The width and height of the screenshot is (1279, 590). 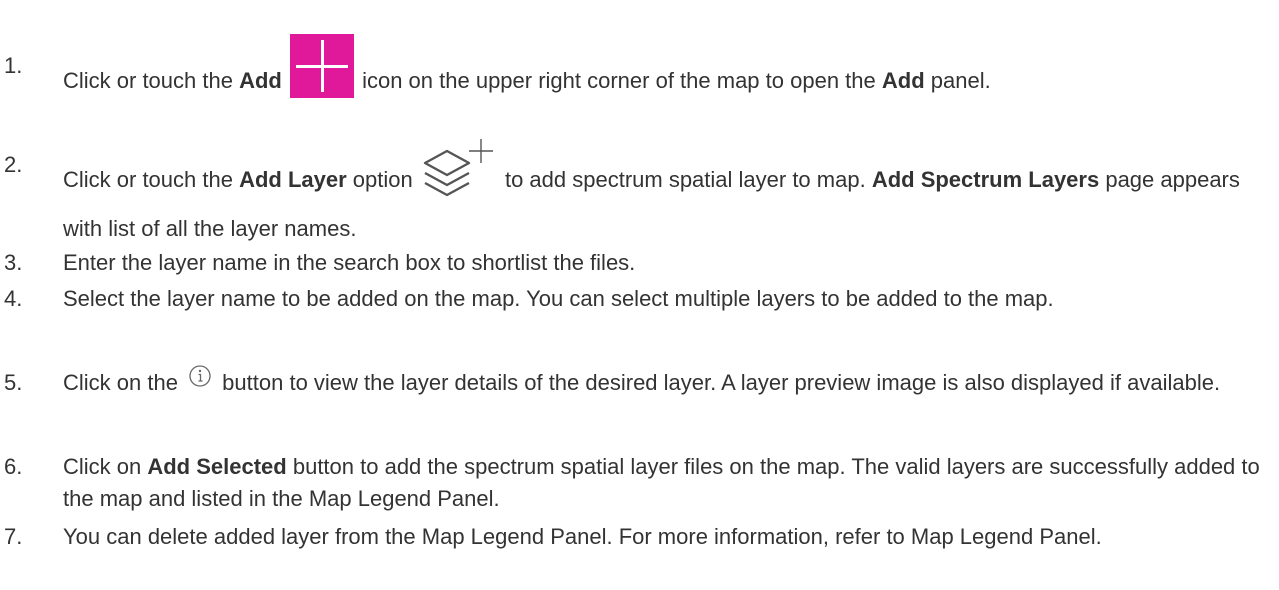 What do you see at coordinates (13, 164) in the screenshot?
I see `step-number: 2.` at bounding box center [13, 164].